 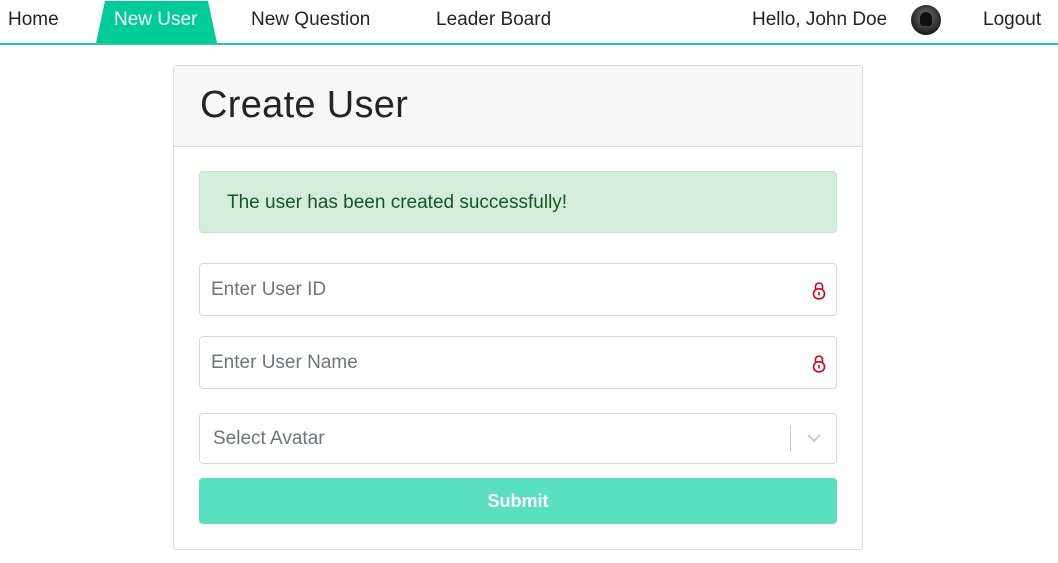 I want to click on user-name-field-wrapper, so click(x=518, y=362).